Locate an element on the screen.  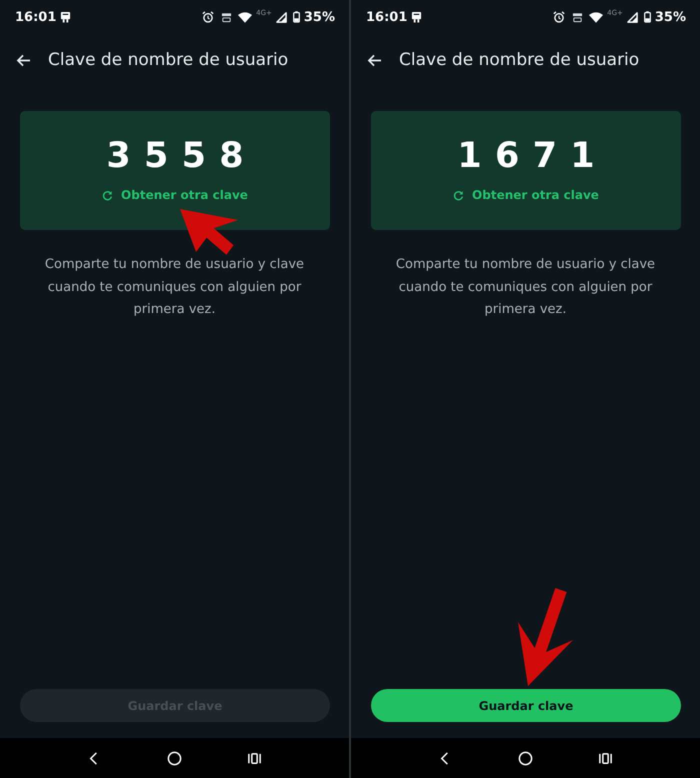
username-code: 3558 is located at coordinates (181, 156).